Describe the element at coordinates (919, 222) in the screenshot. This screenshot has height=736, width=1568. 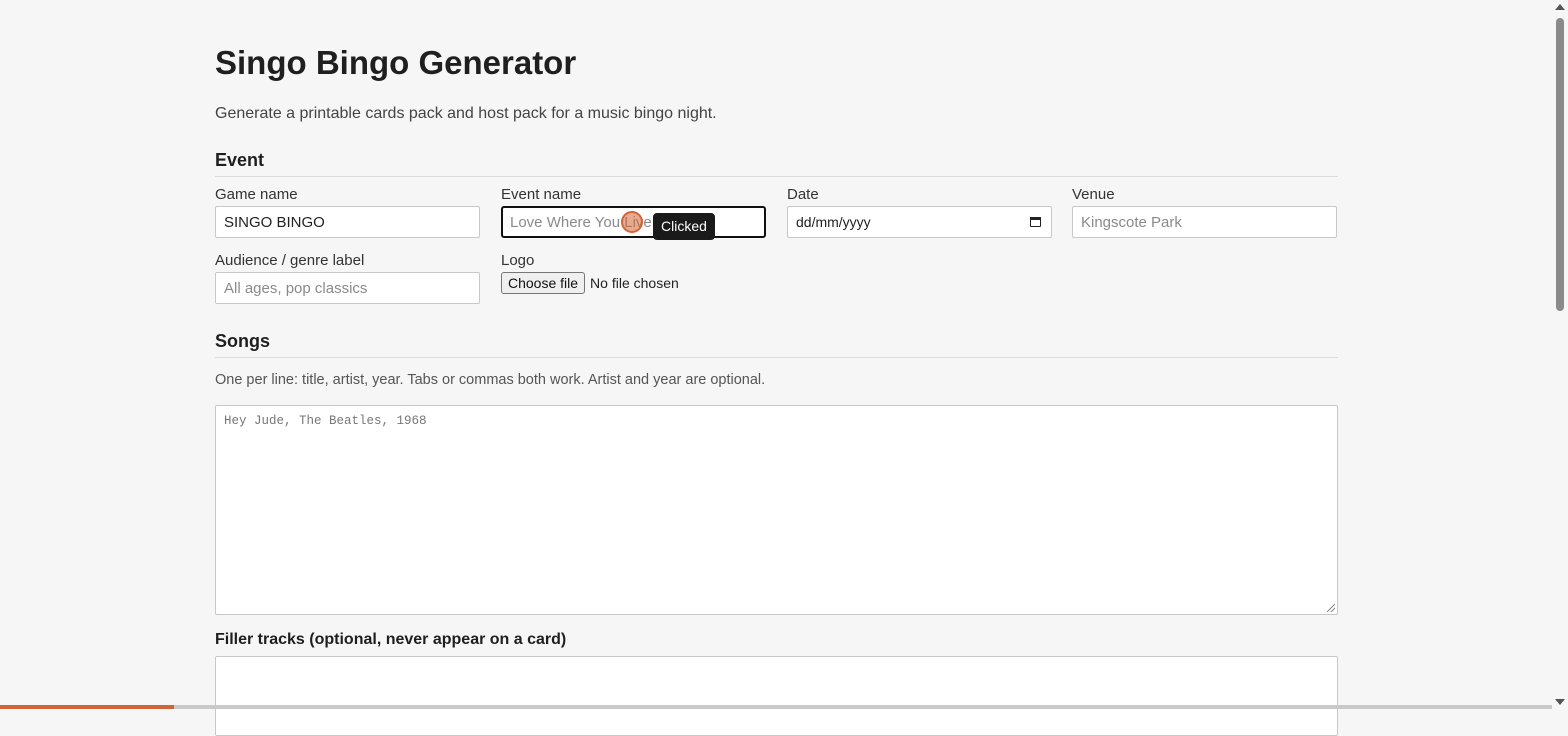
I see `date-input: dd/mm/yyyy` at that location.